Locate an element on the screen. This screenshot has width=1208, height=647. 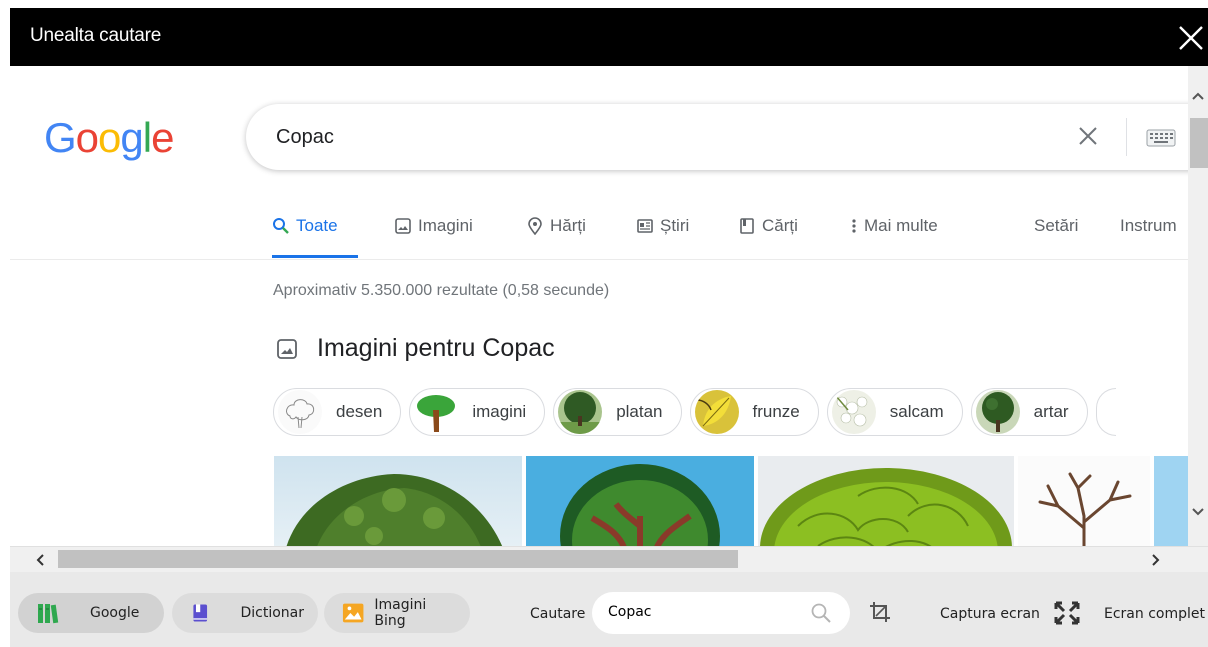
images-heading-text: Imagini pentru Copac is located at coordinates (436, 348).